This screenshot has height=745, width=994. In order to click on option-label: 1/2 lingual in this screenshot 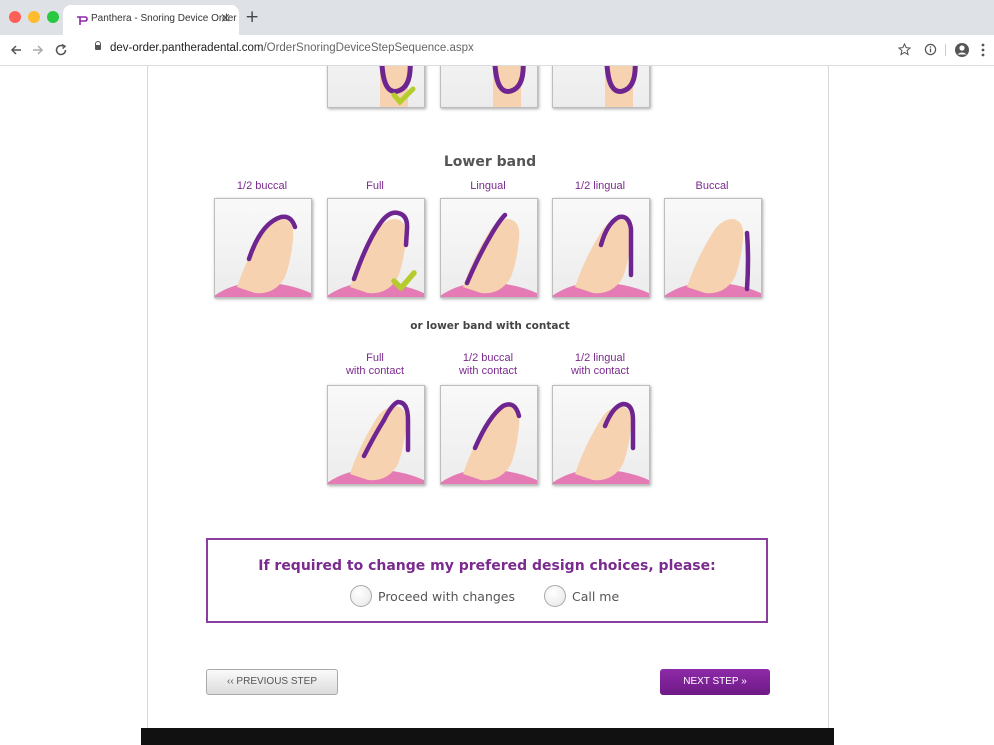, I will do `click(600, 186)`.